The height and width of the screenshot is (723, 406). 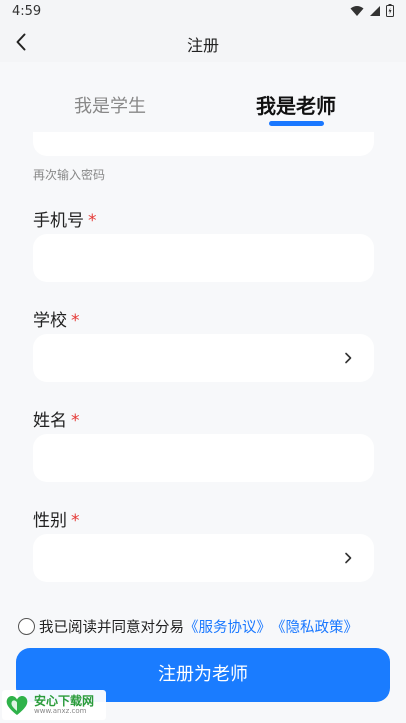 What do you see at coordinates (50, 521) in the screenshot?
I see `gender-label-text: 性别` at bounding box center [50, 521].